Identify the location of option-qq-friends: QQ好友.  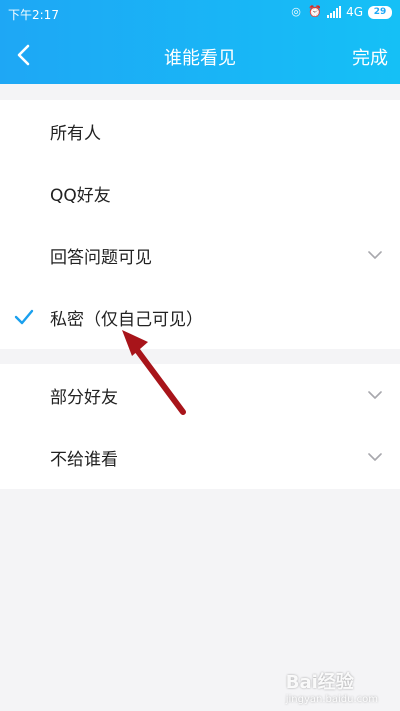
(200, 193).